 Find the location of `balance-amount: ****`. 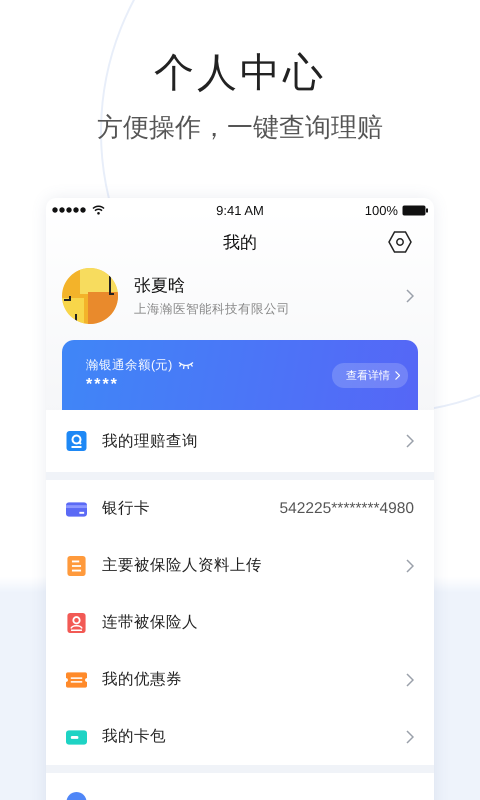

balance-amount: **** is located at coordinates (103, 385).